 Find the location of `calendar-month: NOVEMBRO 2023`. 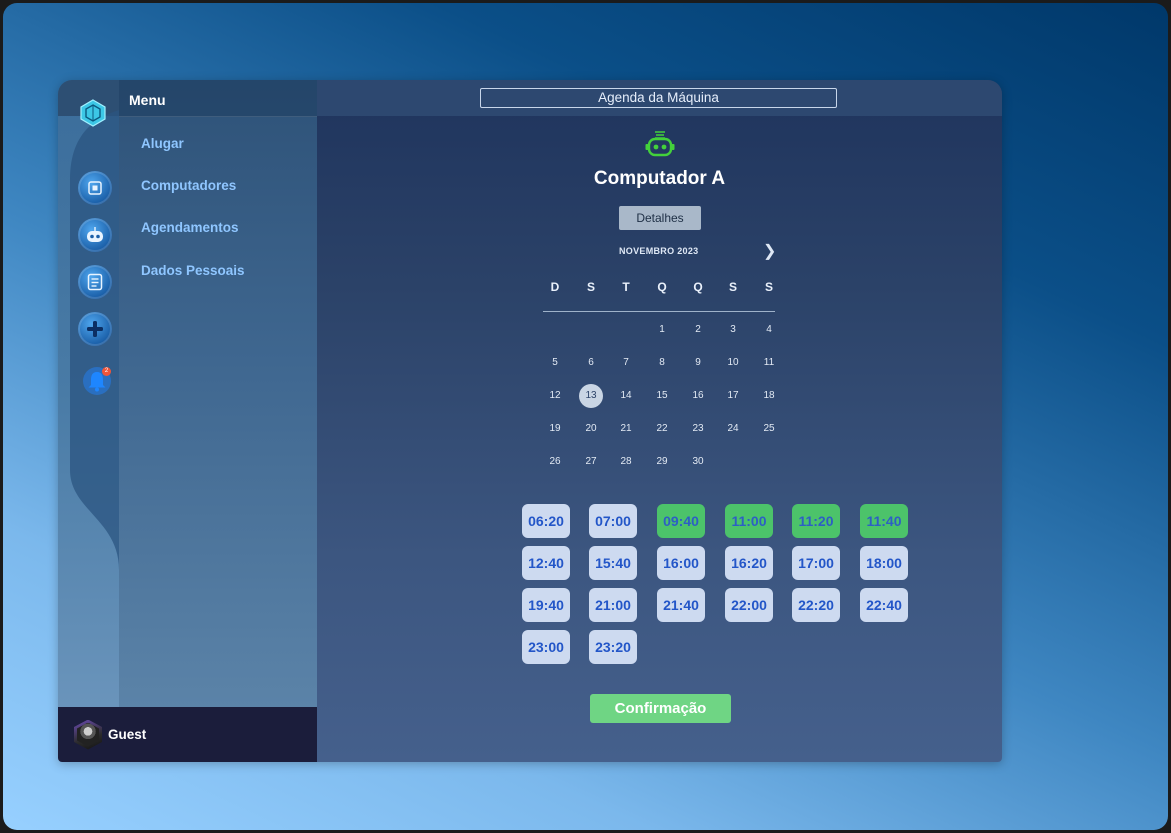

calendar-month: NOVEMBRO 2023 is located at coordinates (659, 251).